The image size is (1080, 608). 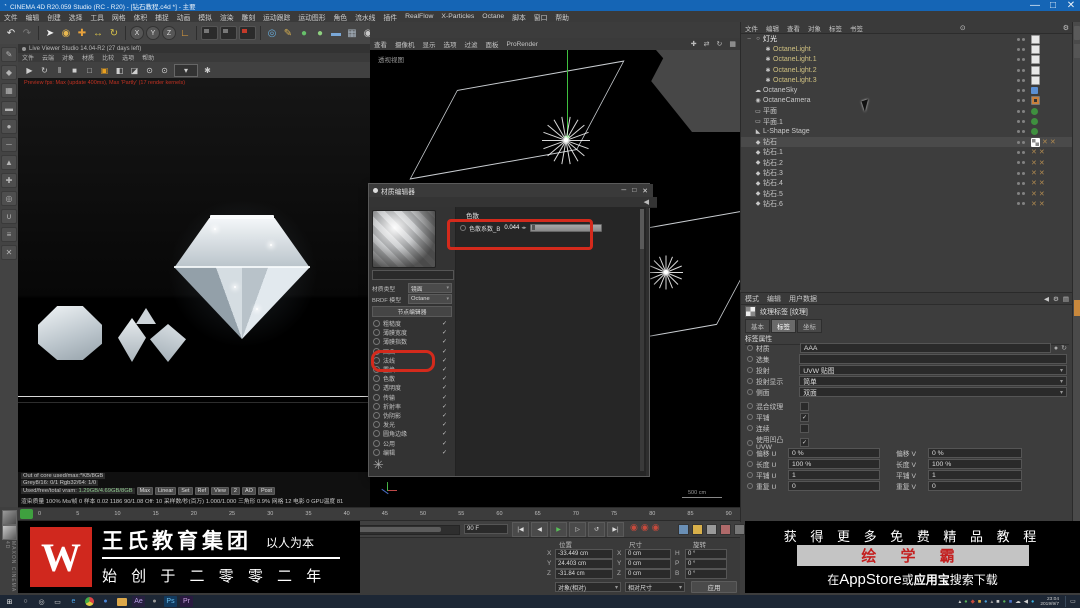 I want to click on object-name: 平面, so click(x=770, y=111).